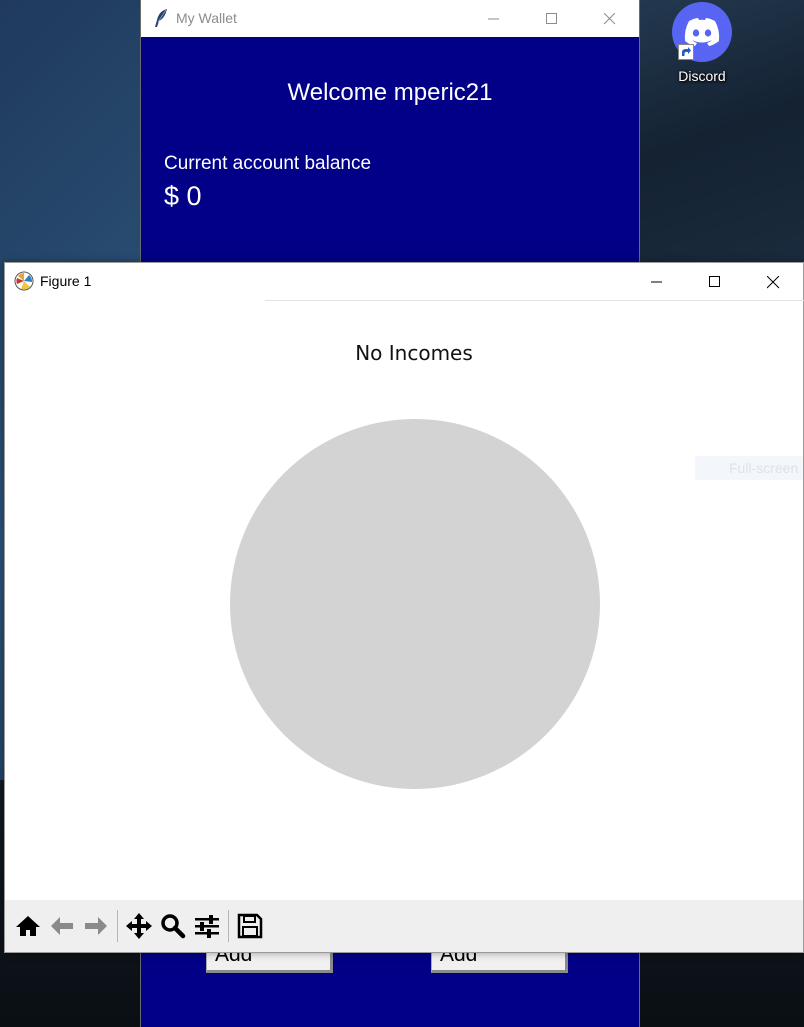  Describe the element at coordinates (390, 92) in the screenshot. I see `welcome-heading: Welcome mperic21` at that location.